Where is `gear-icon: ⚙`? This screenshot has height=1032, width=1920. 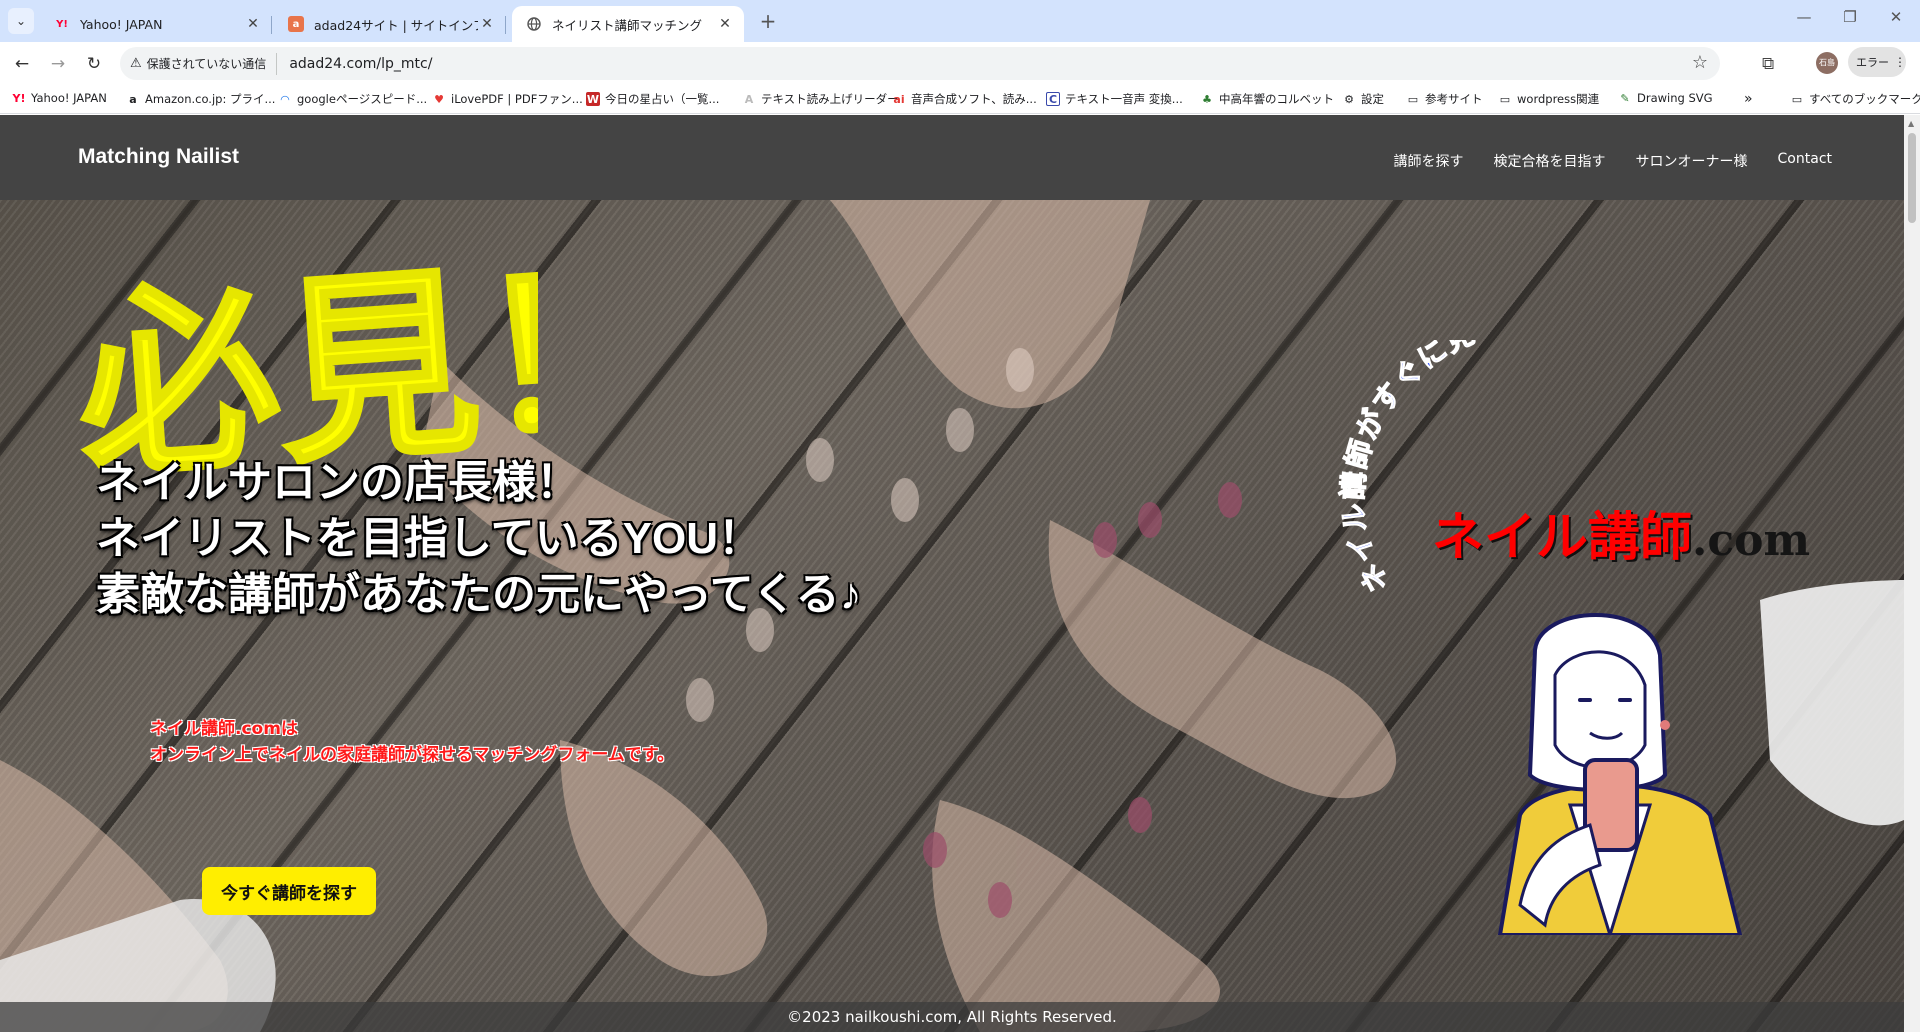 gear-icon: ⚙ is located at coordinates (1349, 99).